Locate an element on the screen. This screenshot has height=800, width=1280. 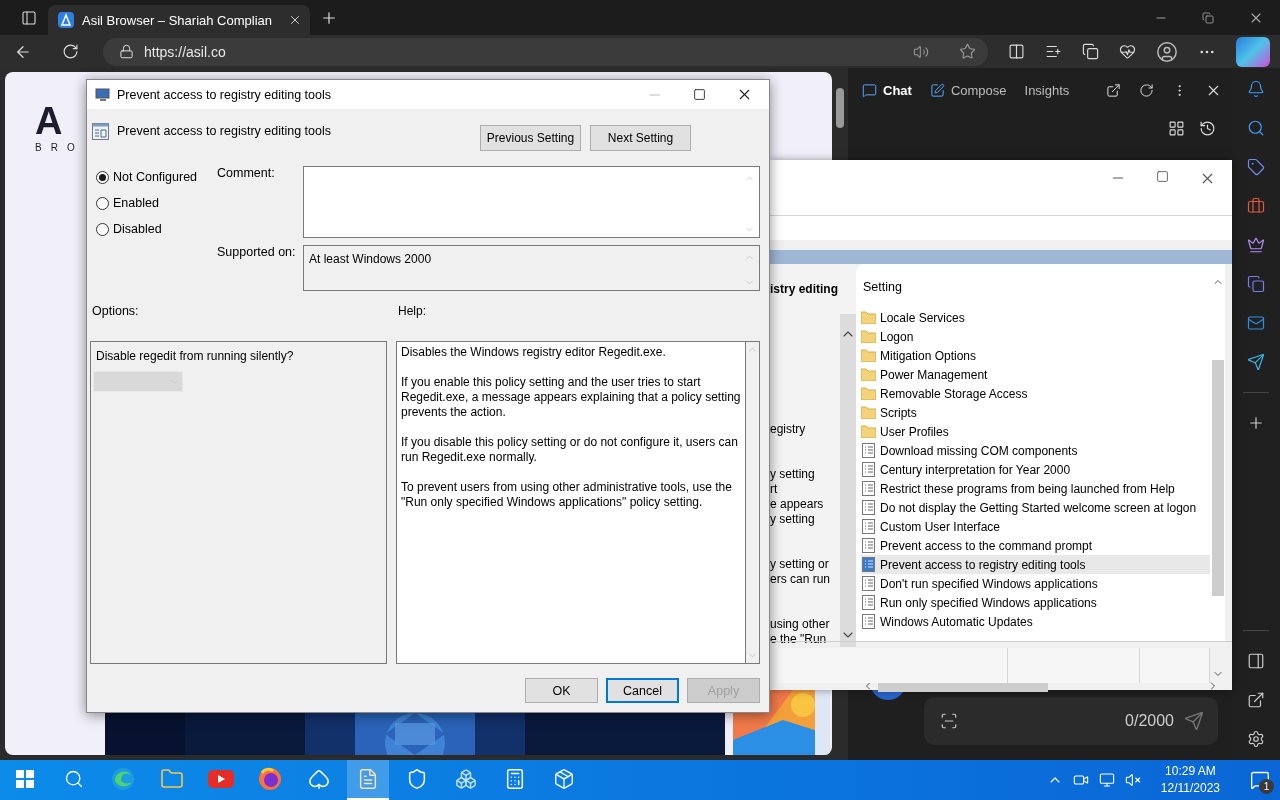
calculator-icon is located at coordinates (515, 779).